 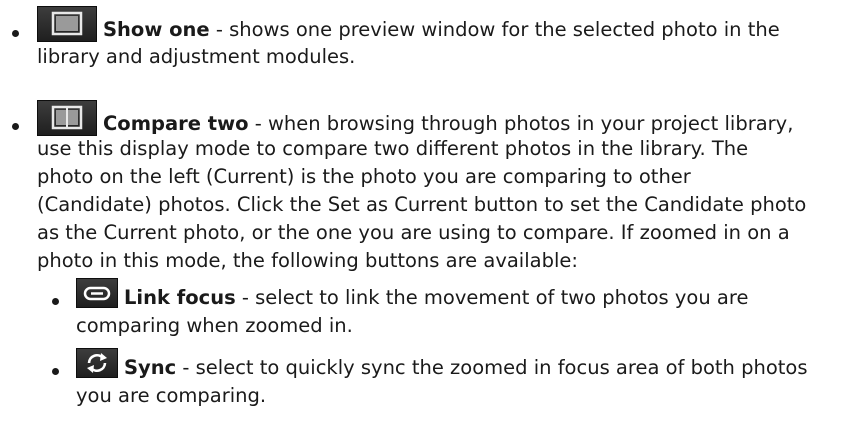 I want to click on item-text: comparing when zoomed in., so click(x=214, y=325).